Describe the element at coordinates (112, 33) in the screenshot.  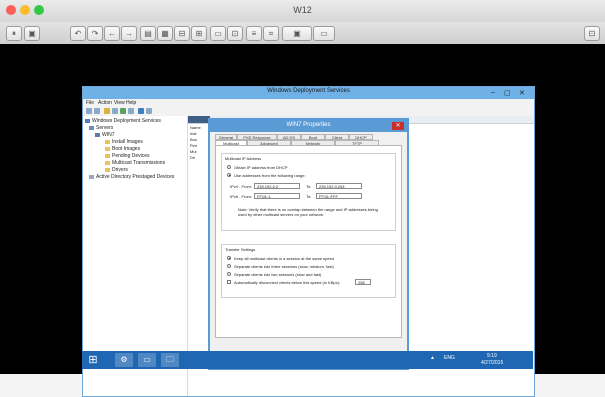
I see `back-button: ←` at that location.